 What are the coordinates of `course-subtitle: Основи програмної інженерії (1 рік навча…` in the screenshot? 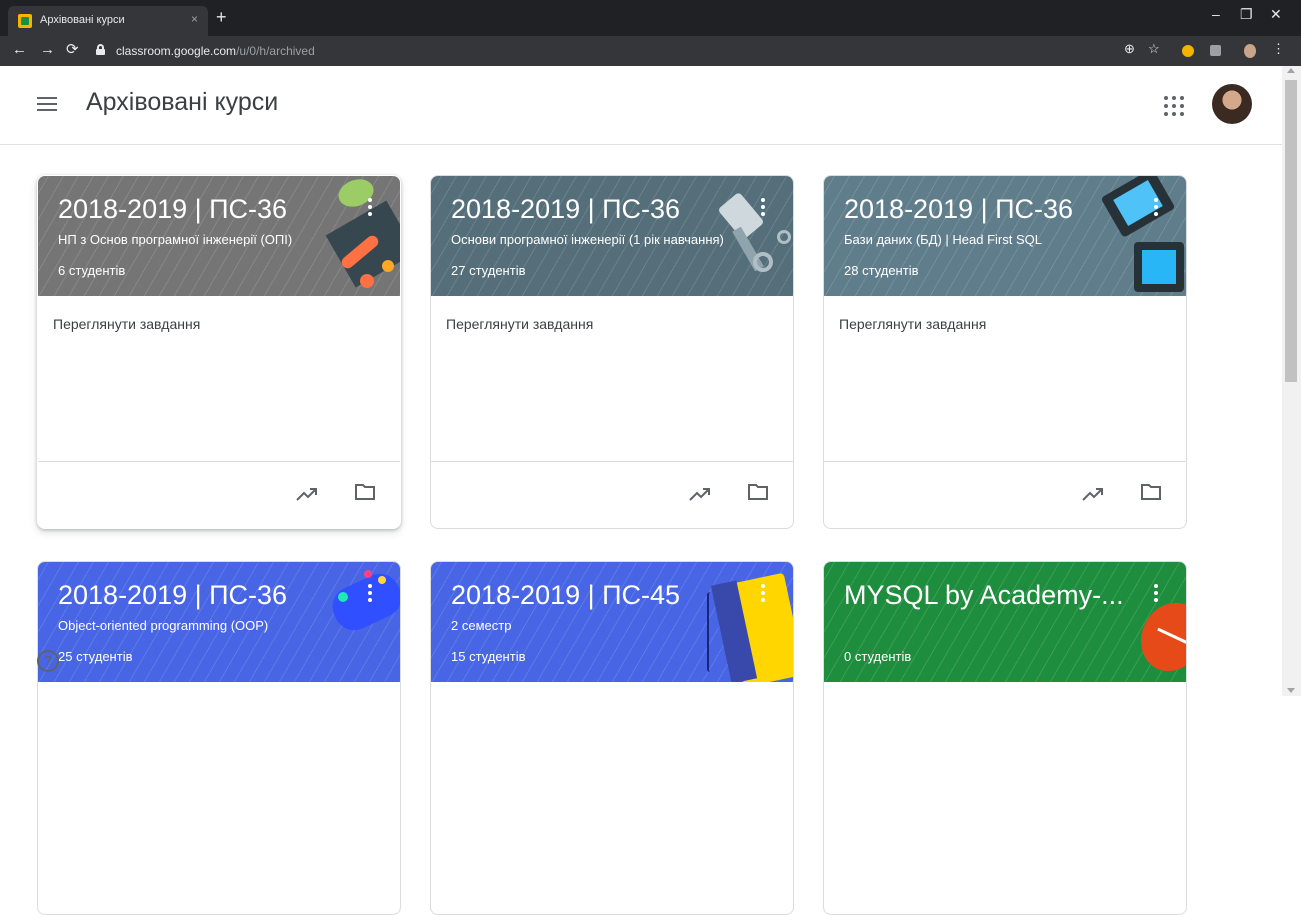 It's located at (587, 239).